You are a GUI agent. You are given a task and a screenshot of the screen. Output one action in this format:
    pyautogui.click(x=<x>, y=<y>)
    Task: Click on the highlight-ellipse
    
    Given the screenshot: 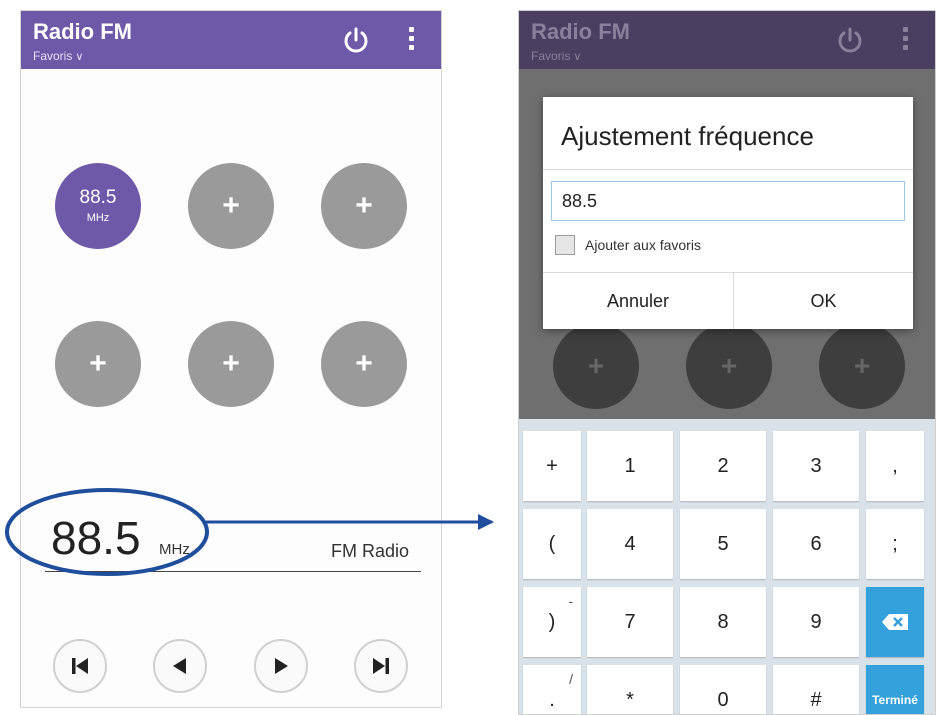 What is the action you would take?
    pyautogui.click(x=107, y=532)
    